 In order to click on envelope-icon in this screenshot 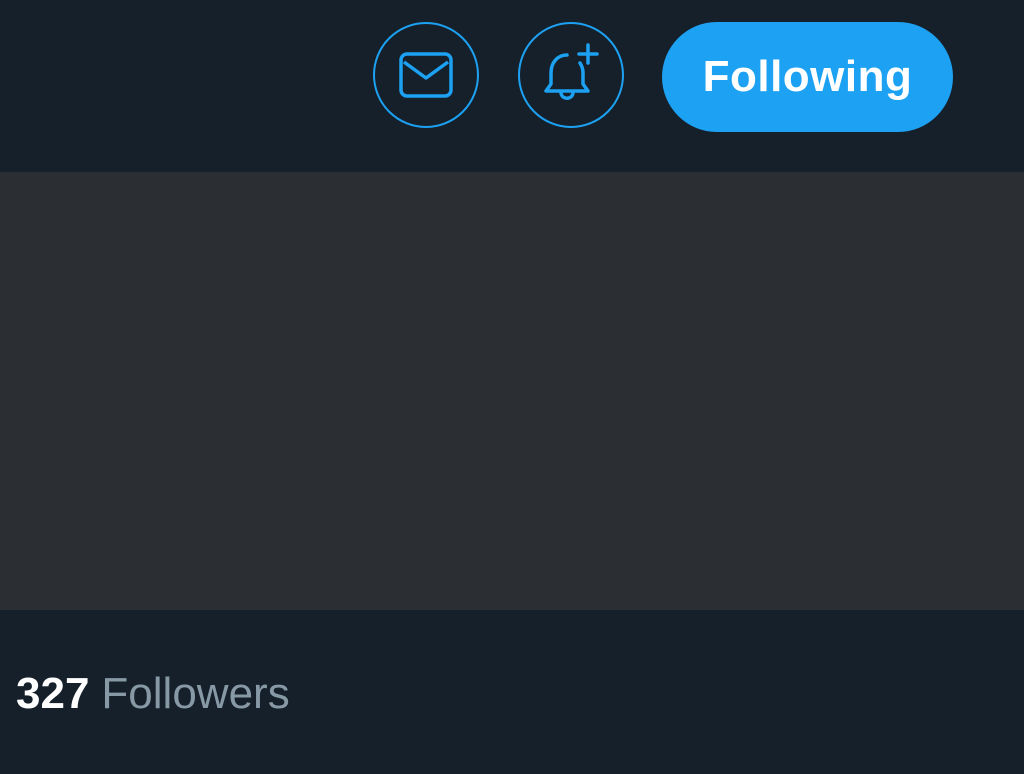, I will do `click(426, 75)`.